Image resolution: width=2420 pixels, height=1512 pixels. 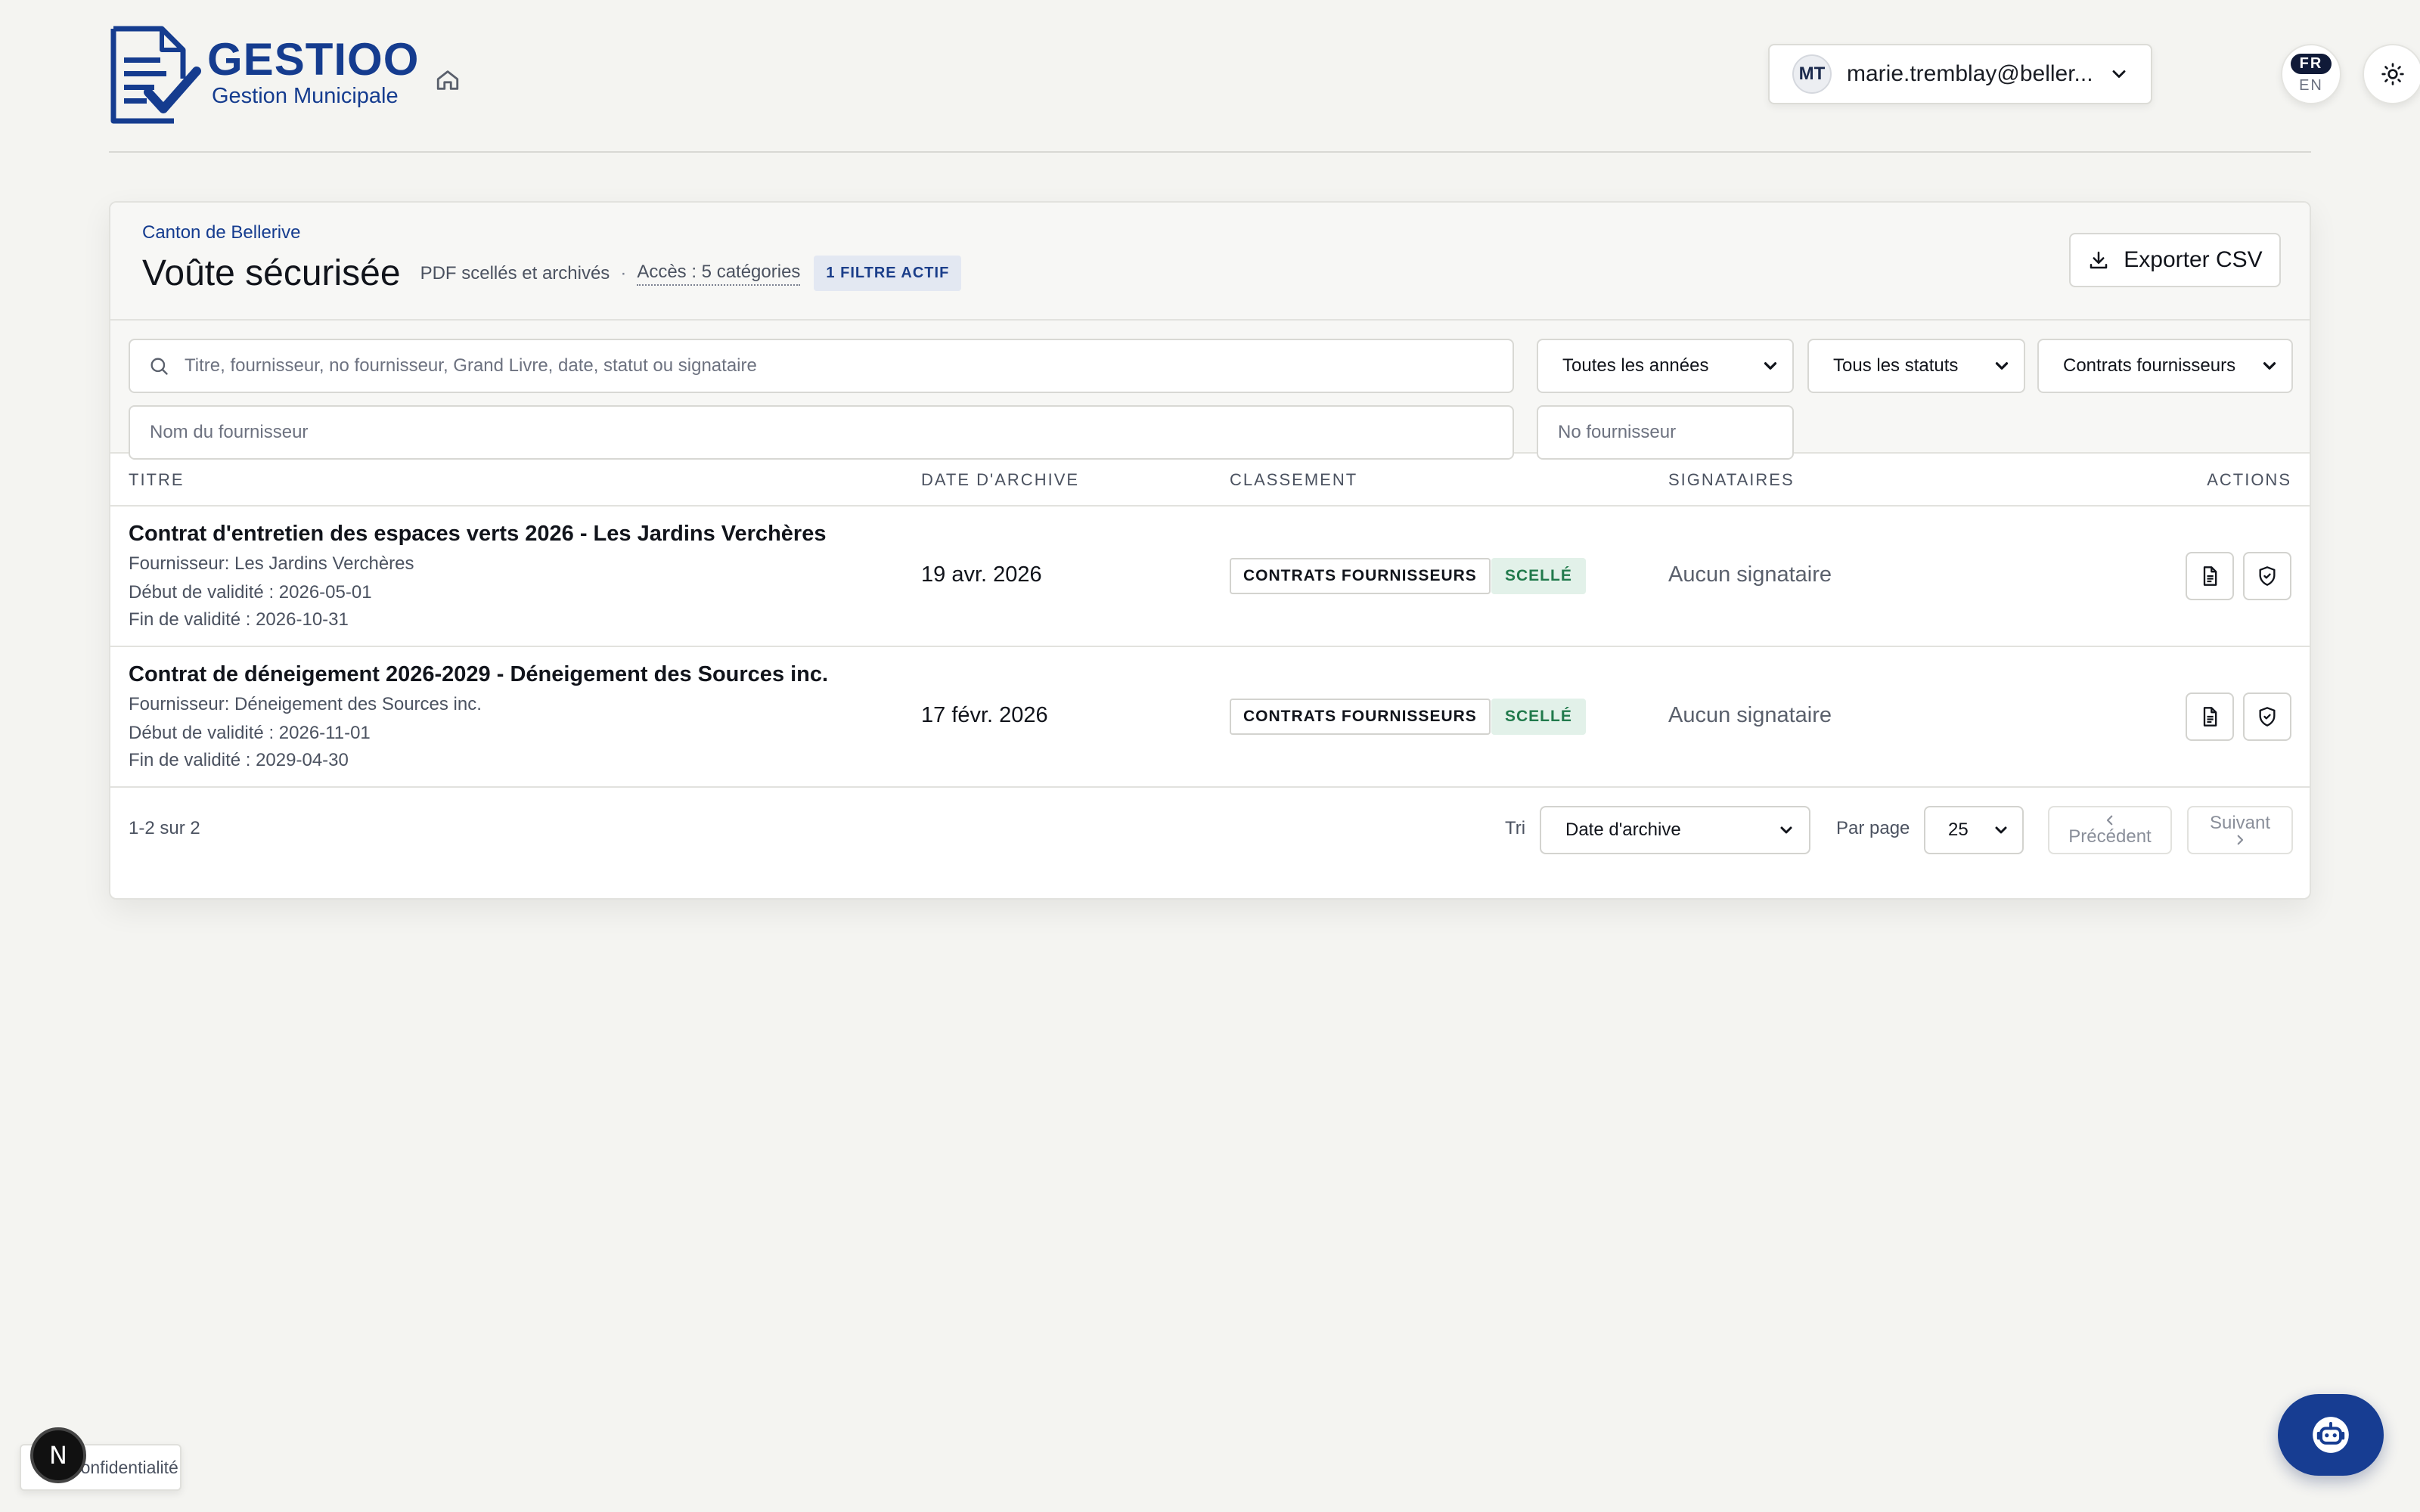 What do you see at coordinates (2110, 836) in the screenshot?
I see `previous-page-label: Précédent` at bounding box center [2110, 836].